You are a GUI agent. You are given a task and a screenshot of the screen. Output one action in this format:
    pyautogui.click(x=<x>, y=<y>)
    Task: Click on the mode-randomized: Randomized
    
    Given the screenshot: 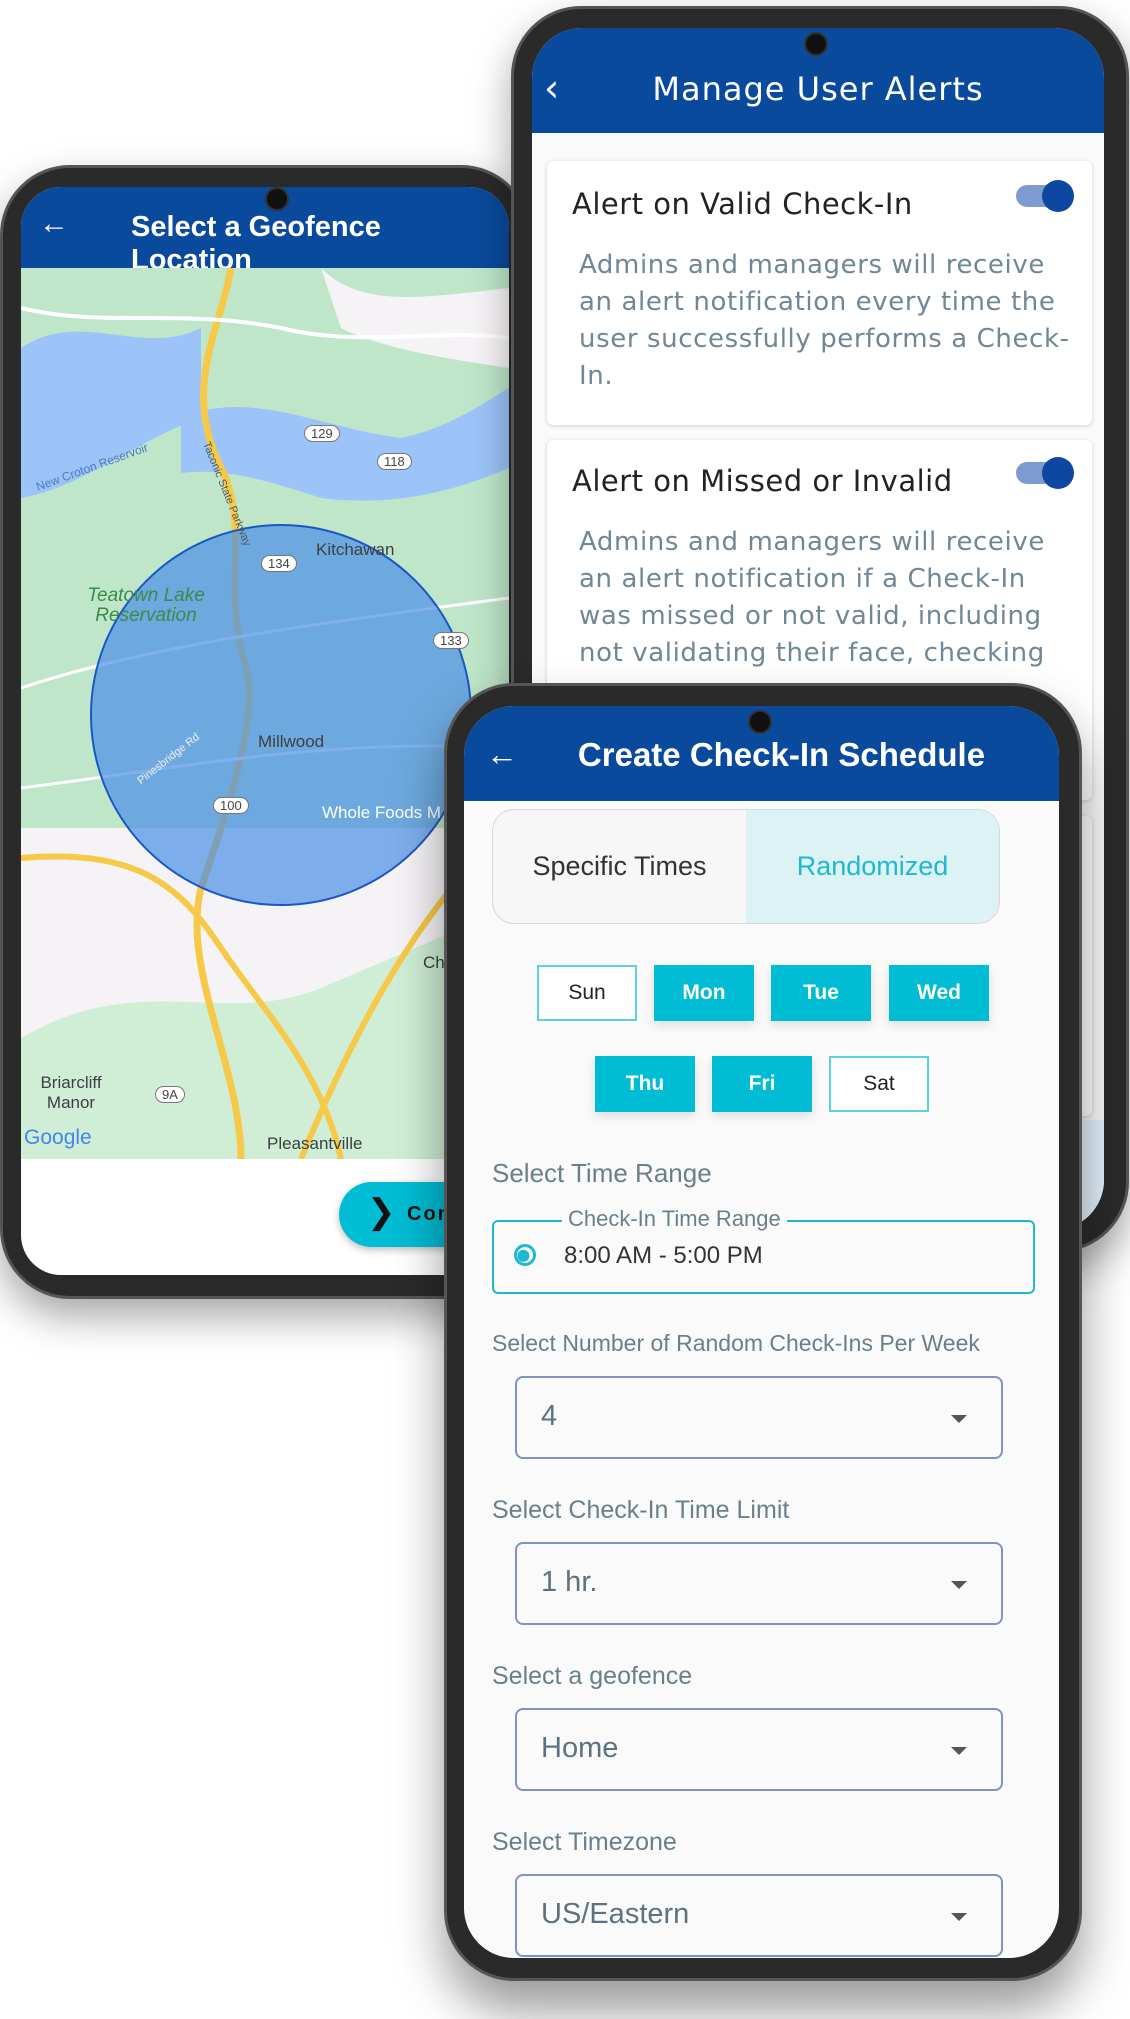 What is the action you would take?
    pyautogui.click(x=872, y=866)
    